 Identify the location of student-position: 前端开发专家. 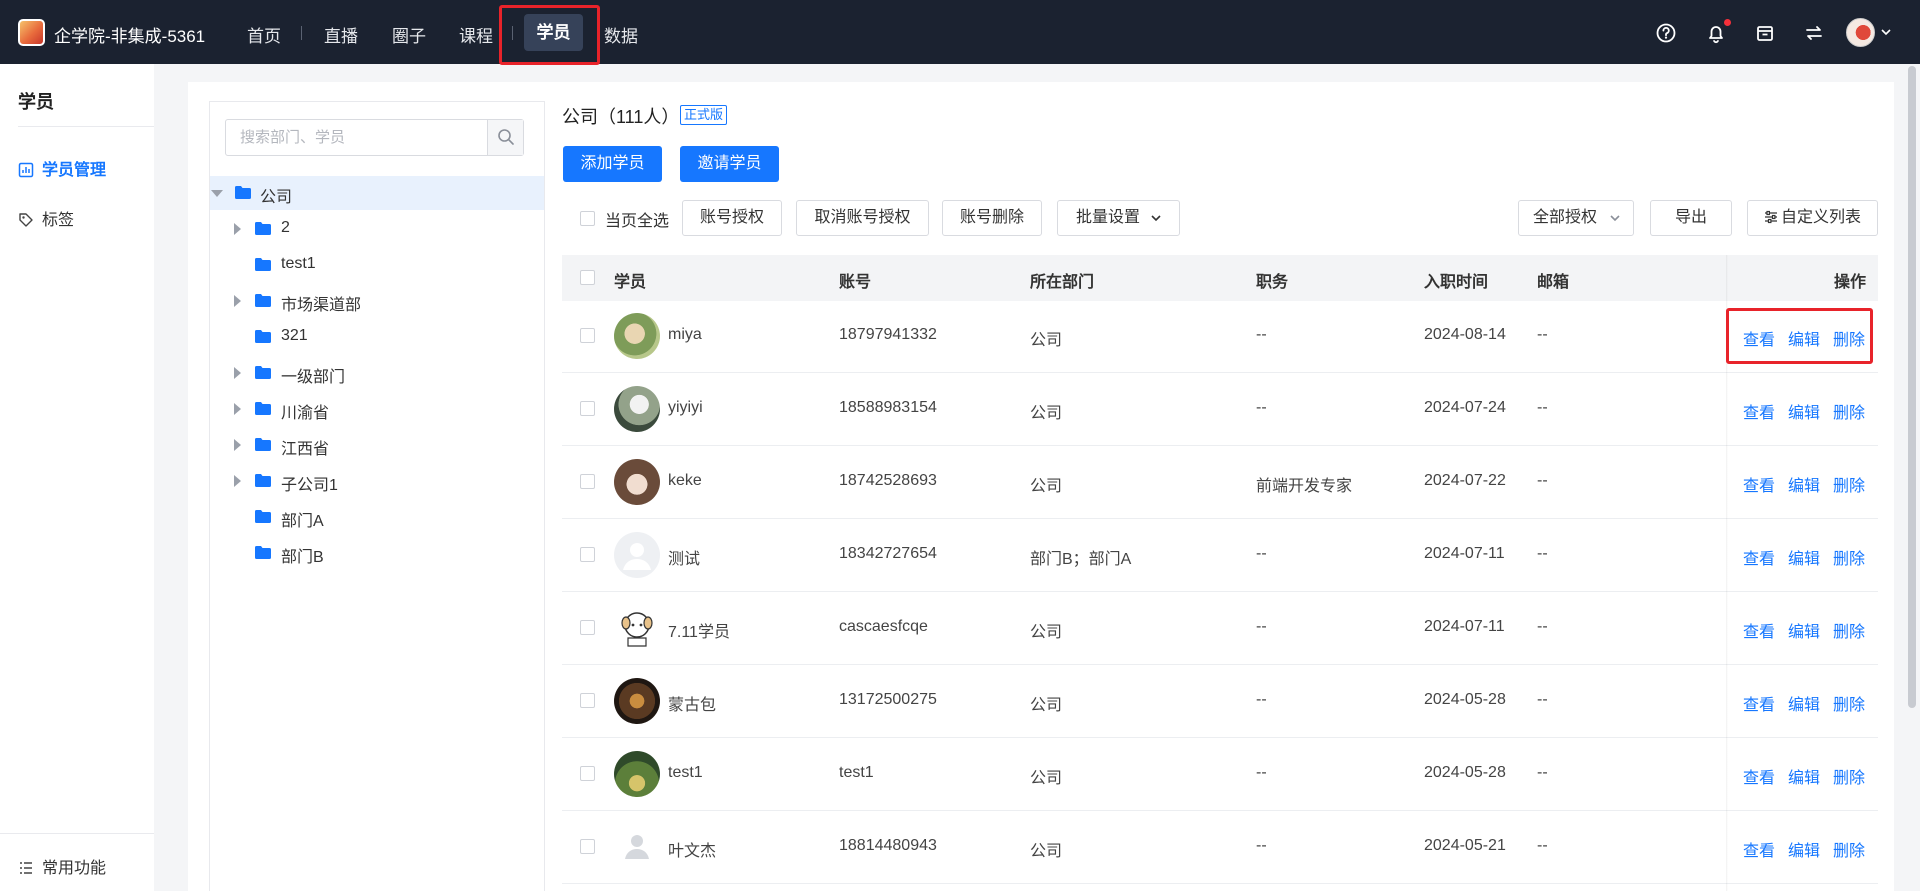
(1304, 486).